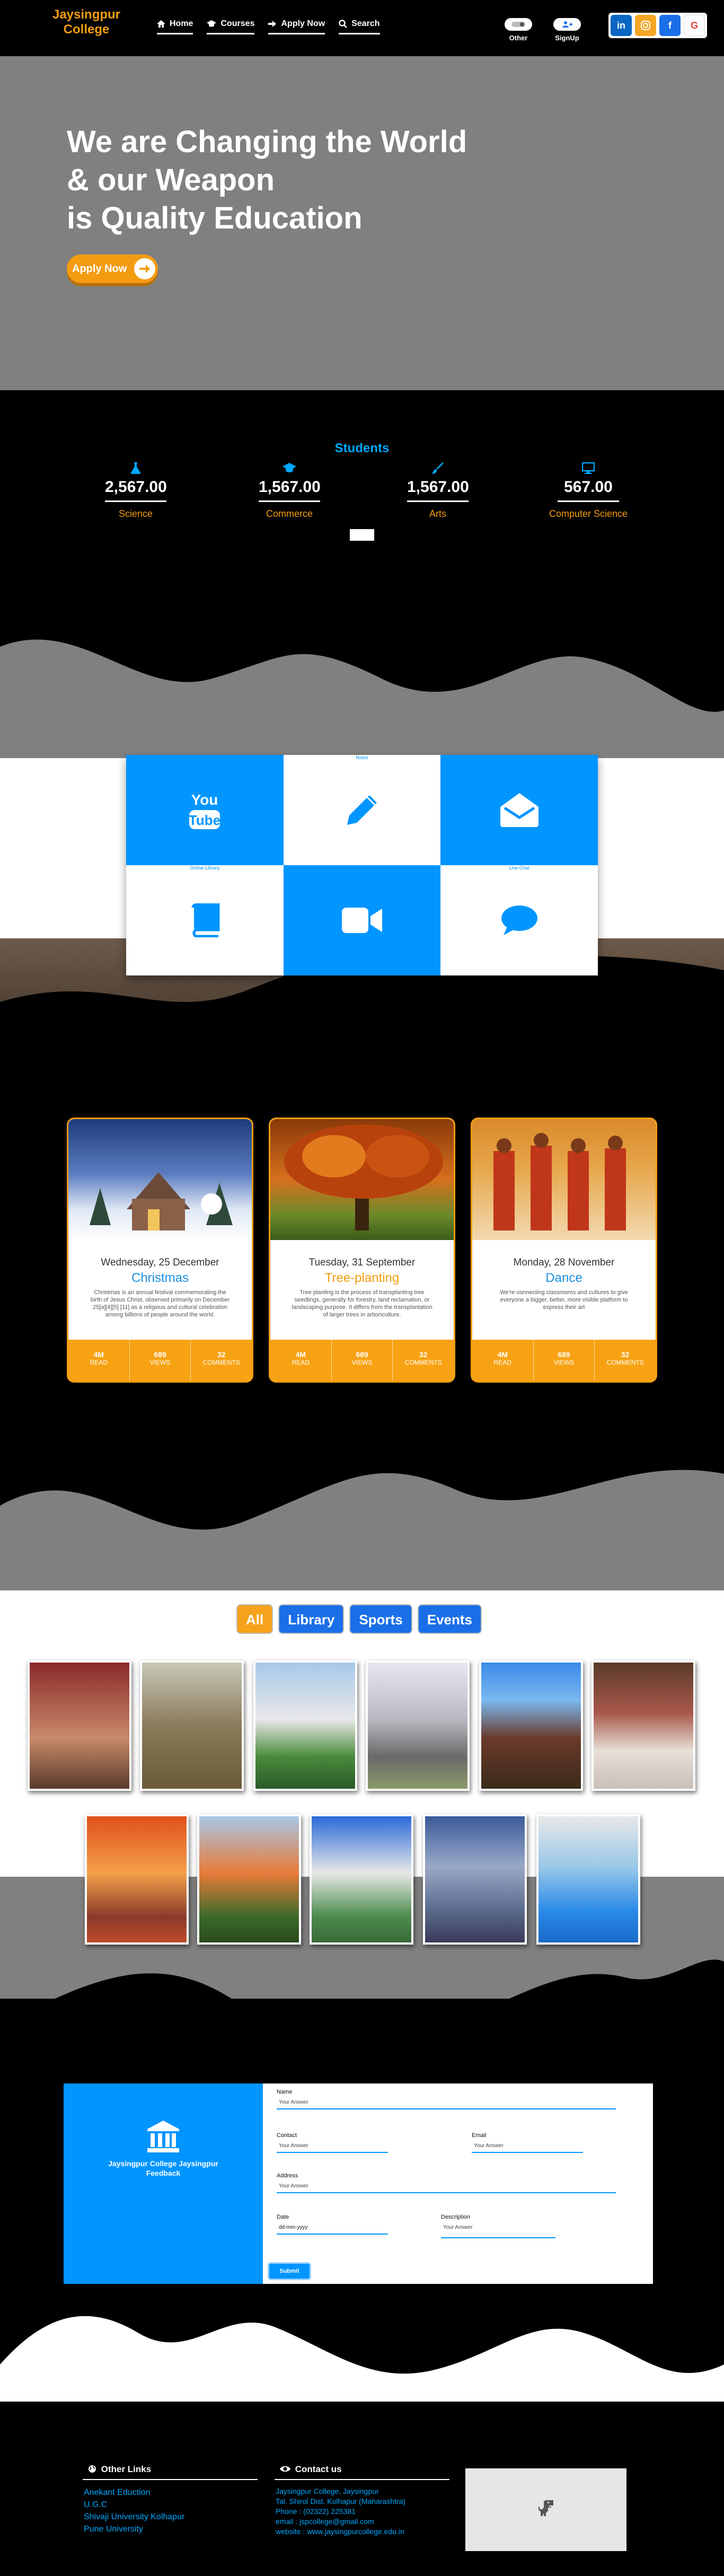  I want to click on filter-sports-button: Sports, so click(380, 1619).